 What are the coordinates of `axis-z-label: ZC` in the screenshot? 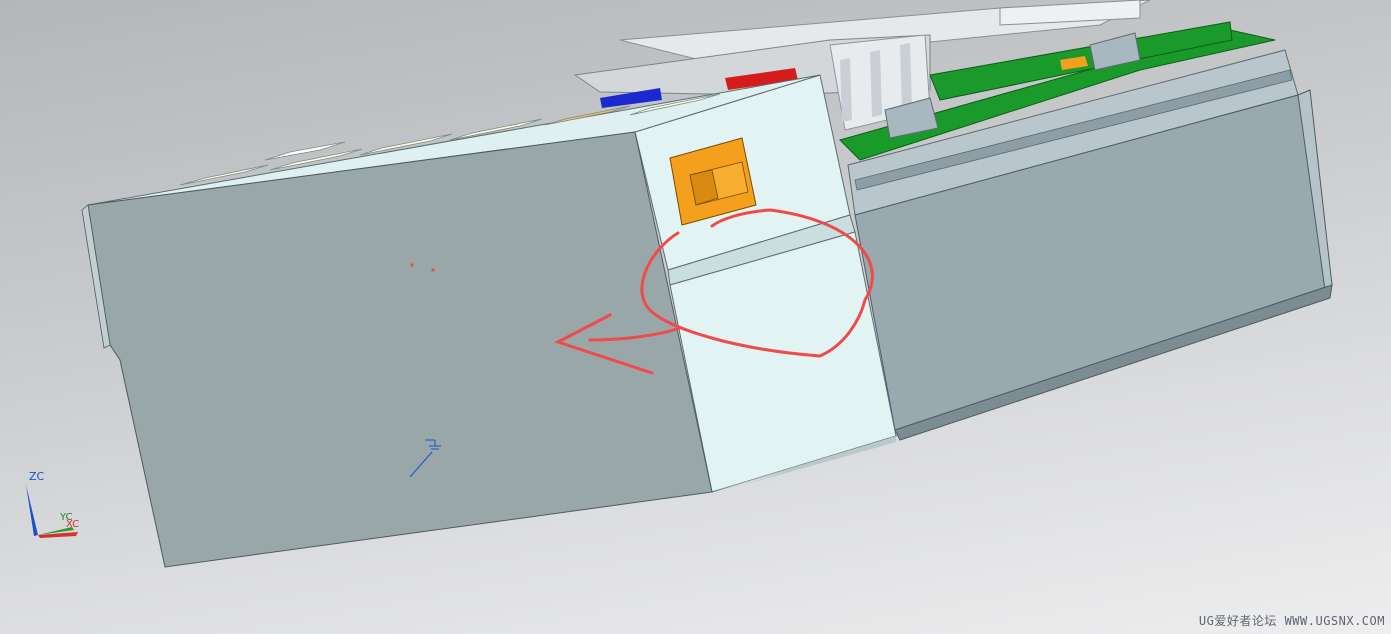 It's located at (37, 476).